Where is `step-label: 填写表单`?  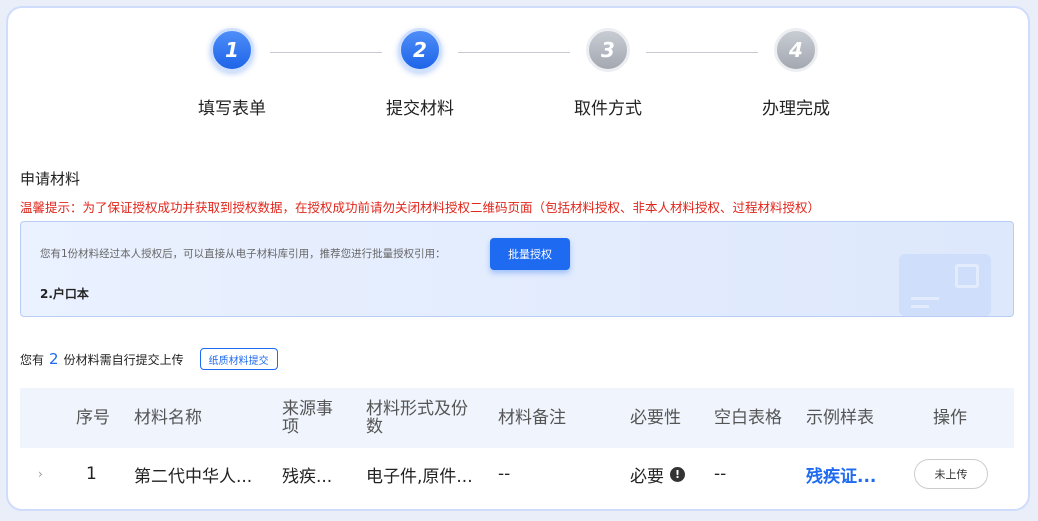 step-label: 填写表单 is located at coordinates (232, 109).